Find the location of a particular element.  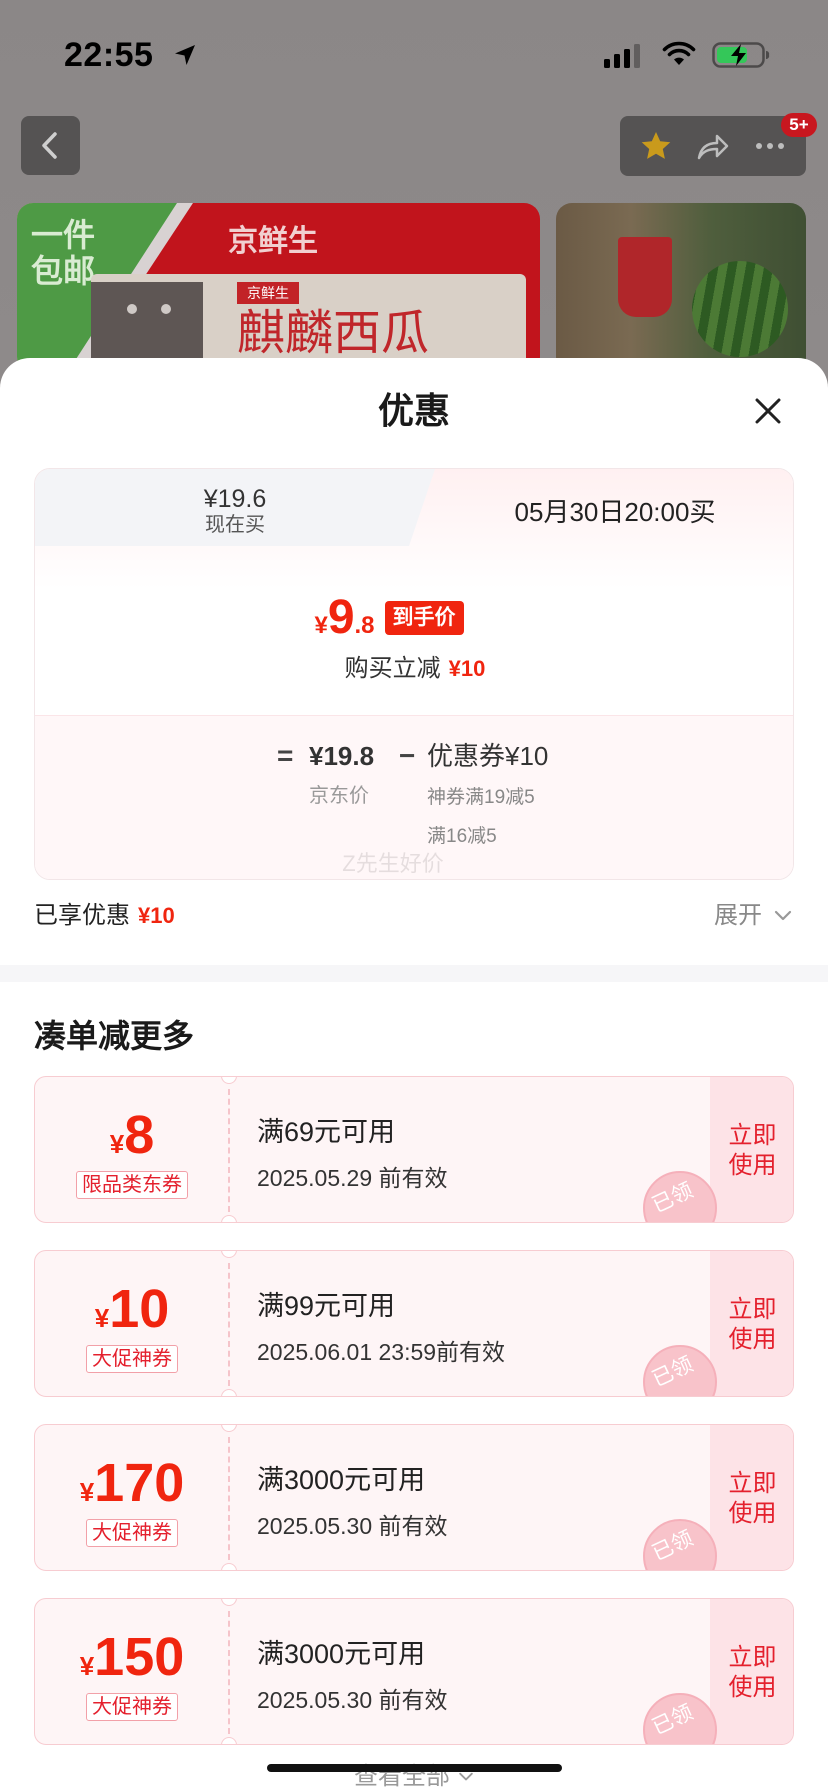

coupon-amount: ¥150 is located at coordinates (132, 1657).